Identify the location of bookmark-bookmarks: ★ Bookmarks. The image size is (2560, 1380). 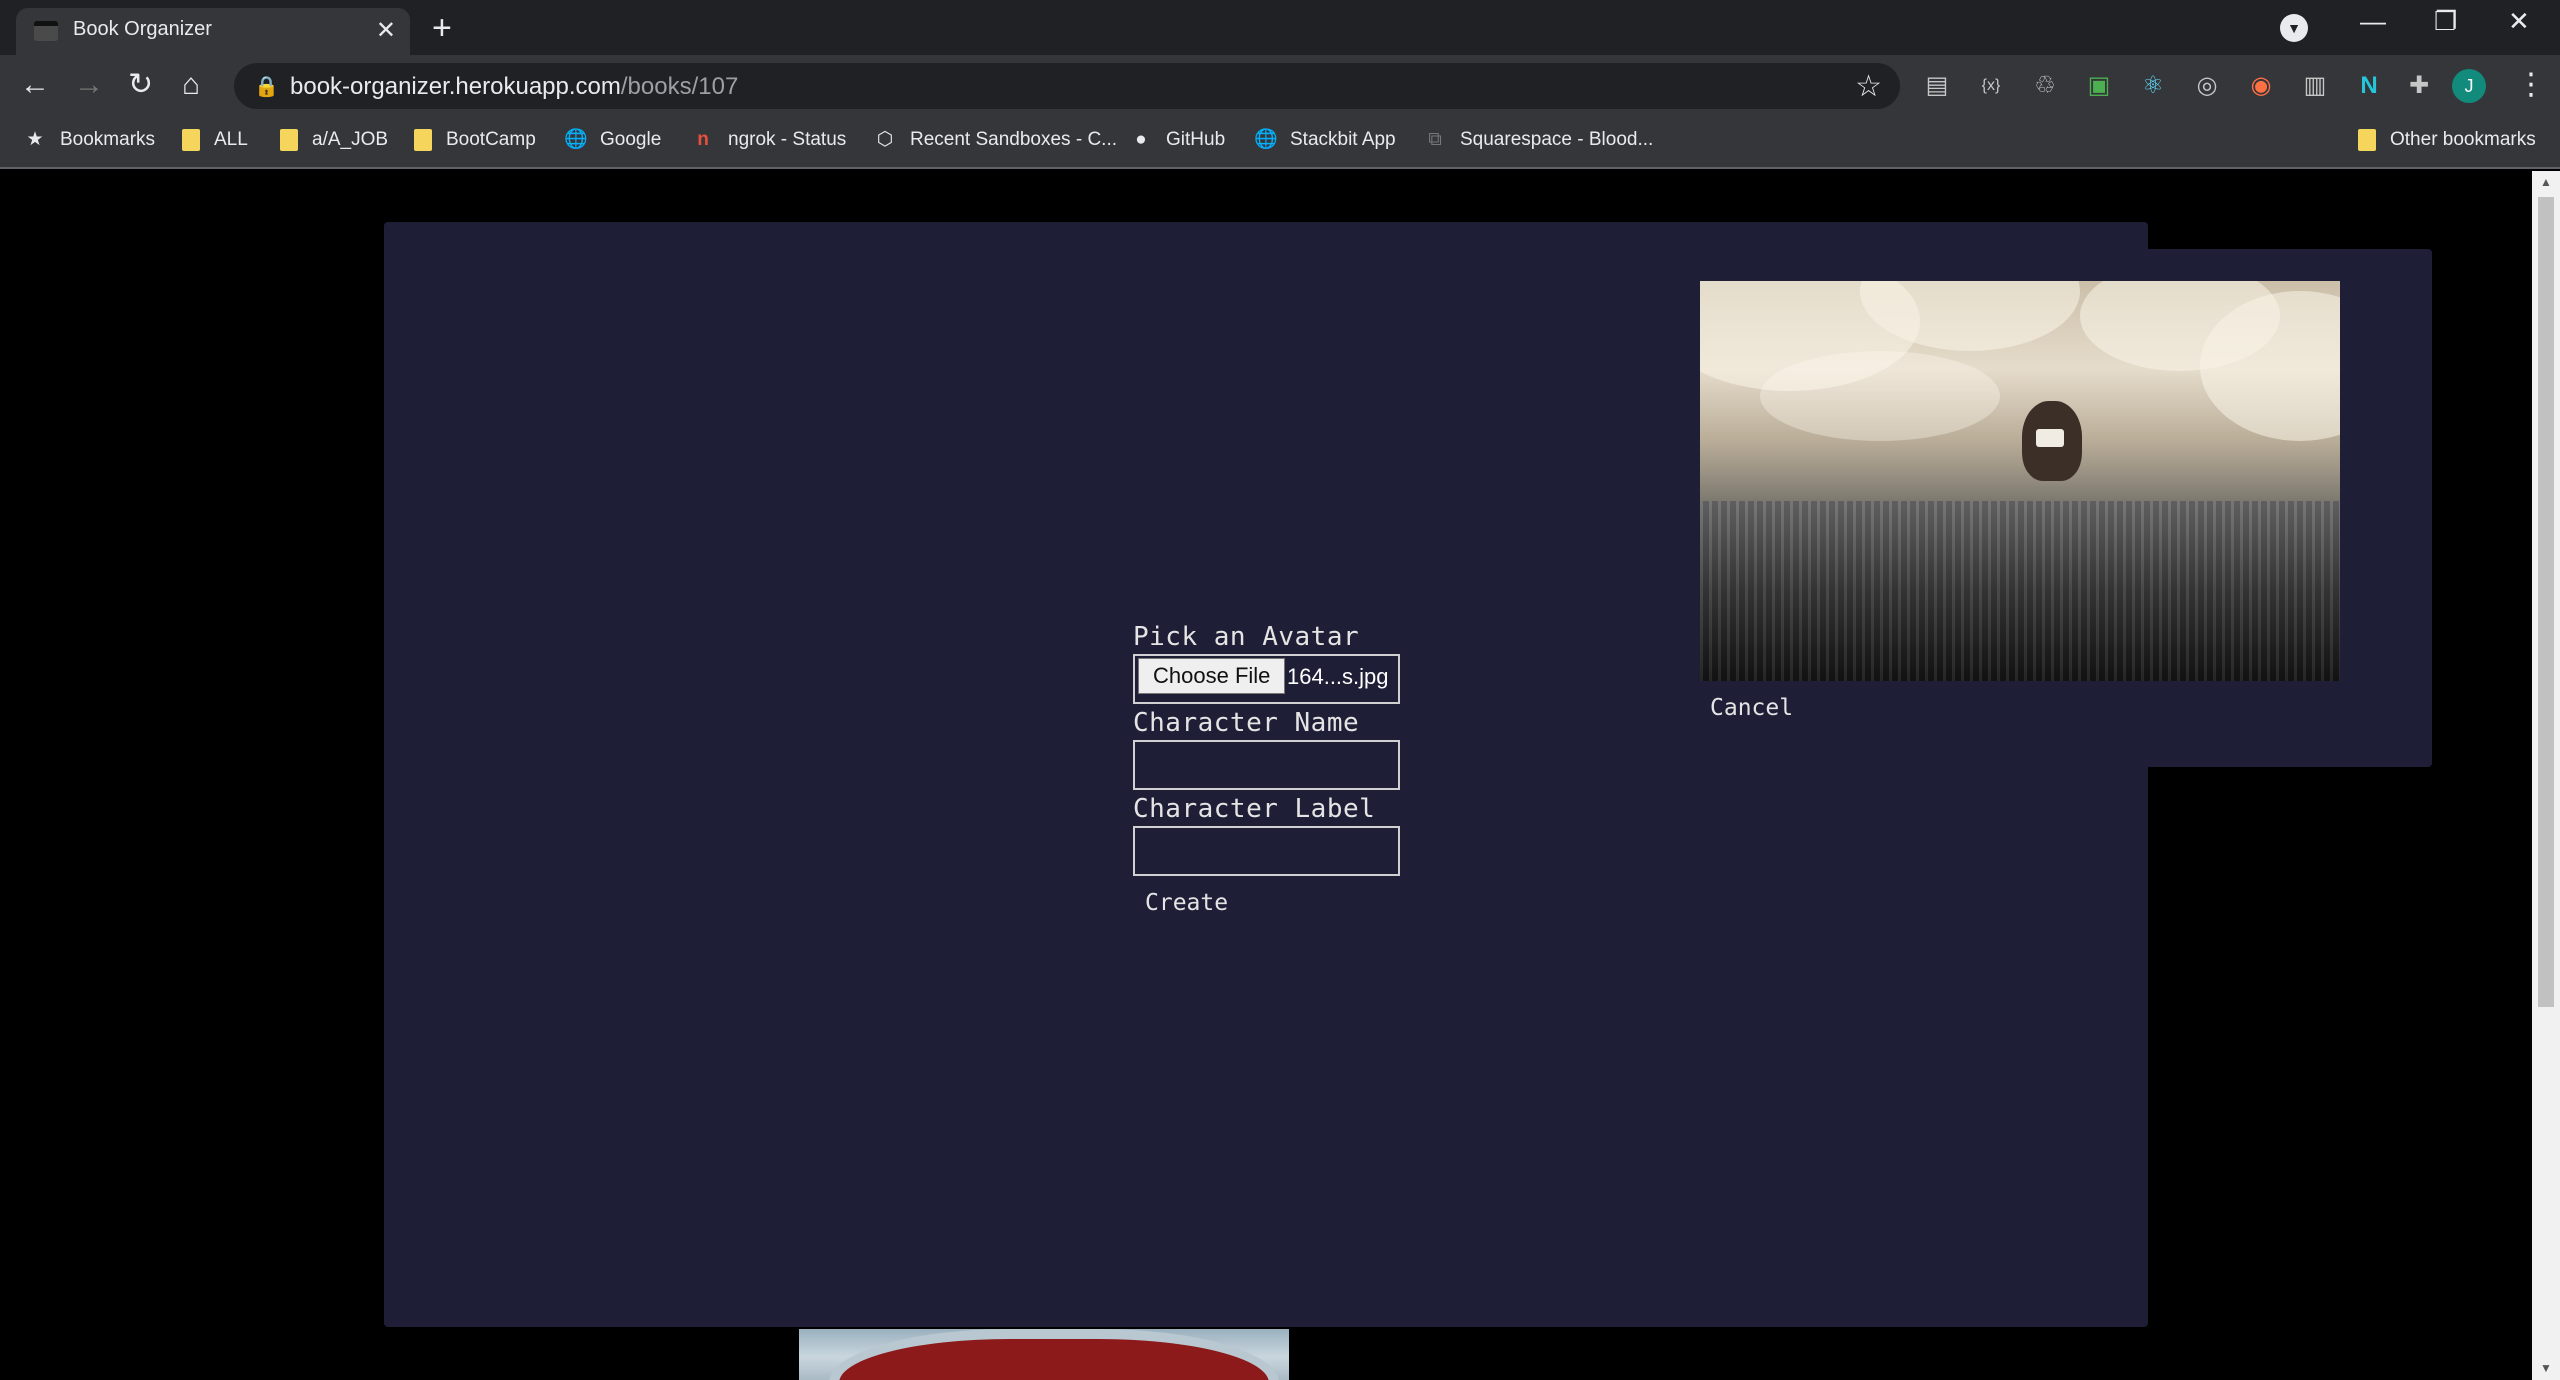
(89, 140).